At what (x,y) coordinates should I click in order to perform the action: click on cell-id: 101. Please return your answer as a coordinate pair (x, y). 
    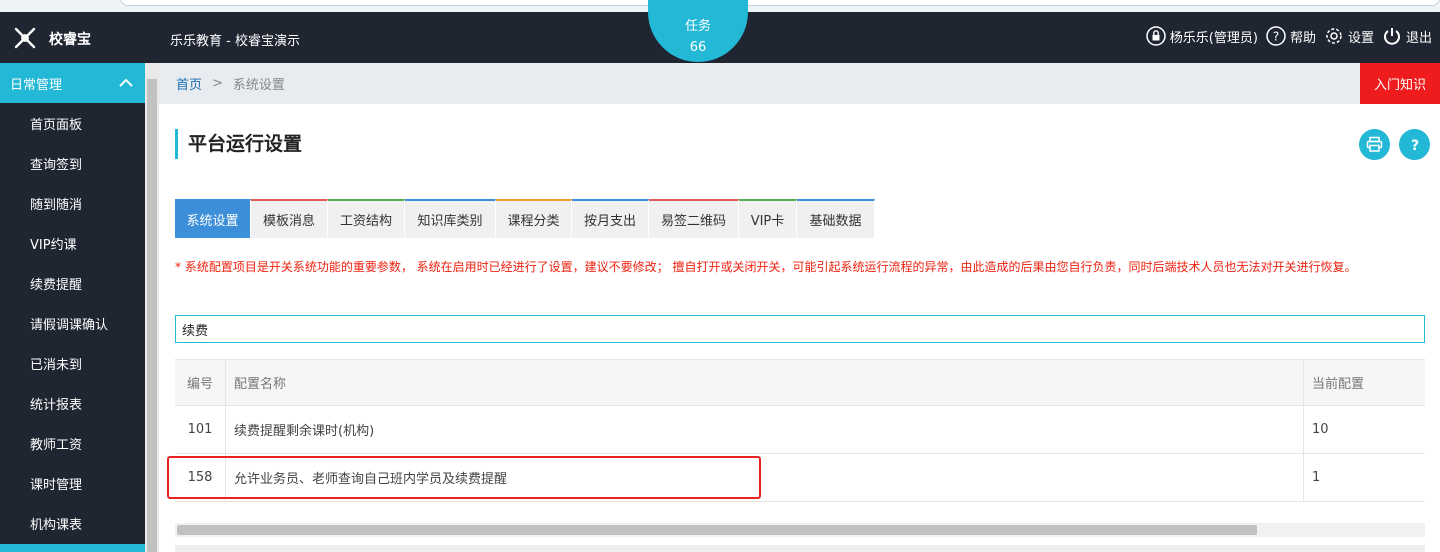
    Looking at the image, I should click on (200, 429).